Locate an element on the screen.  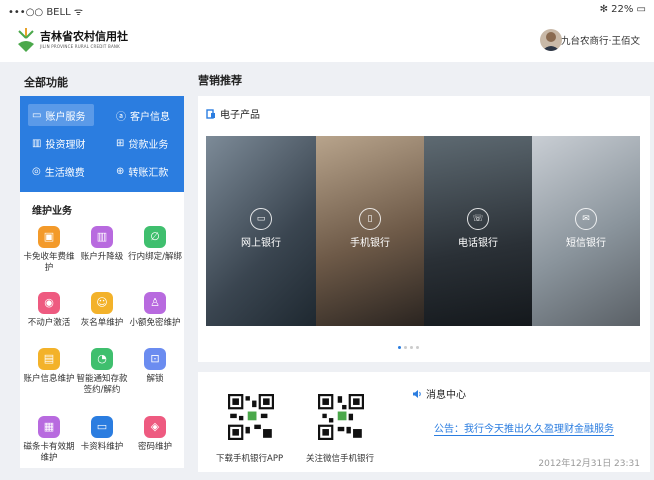
banner-label: 网上银行 is located at coordinates (261, 243).